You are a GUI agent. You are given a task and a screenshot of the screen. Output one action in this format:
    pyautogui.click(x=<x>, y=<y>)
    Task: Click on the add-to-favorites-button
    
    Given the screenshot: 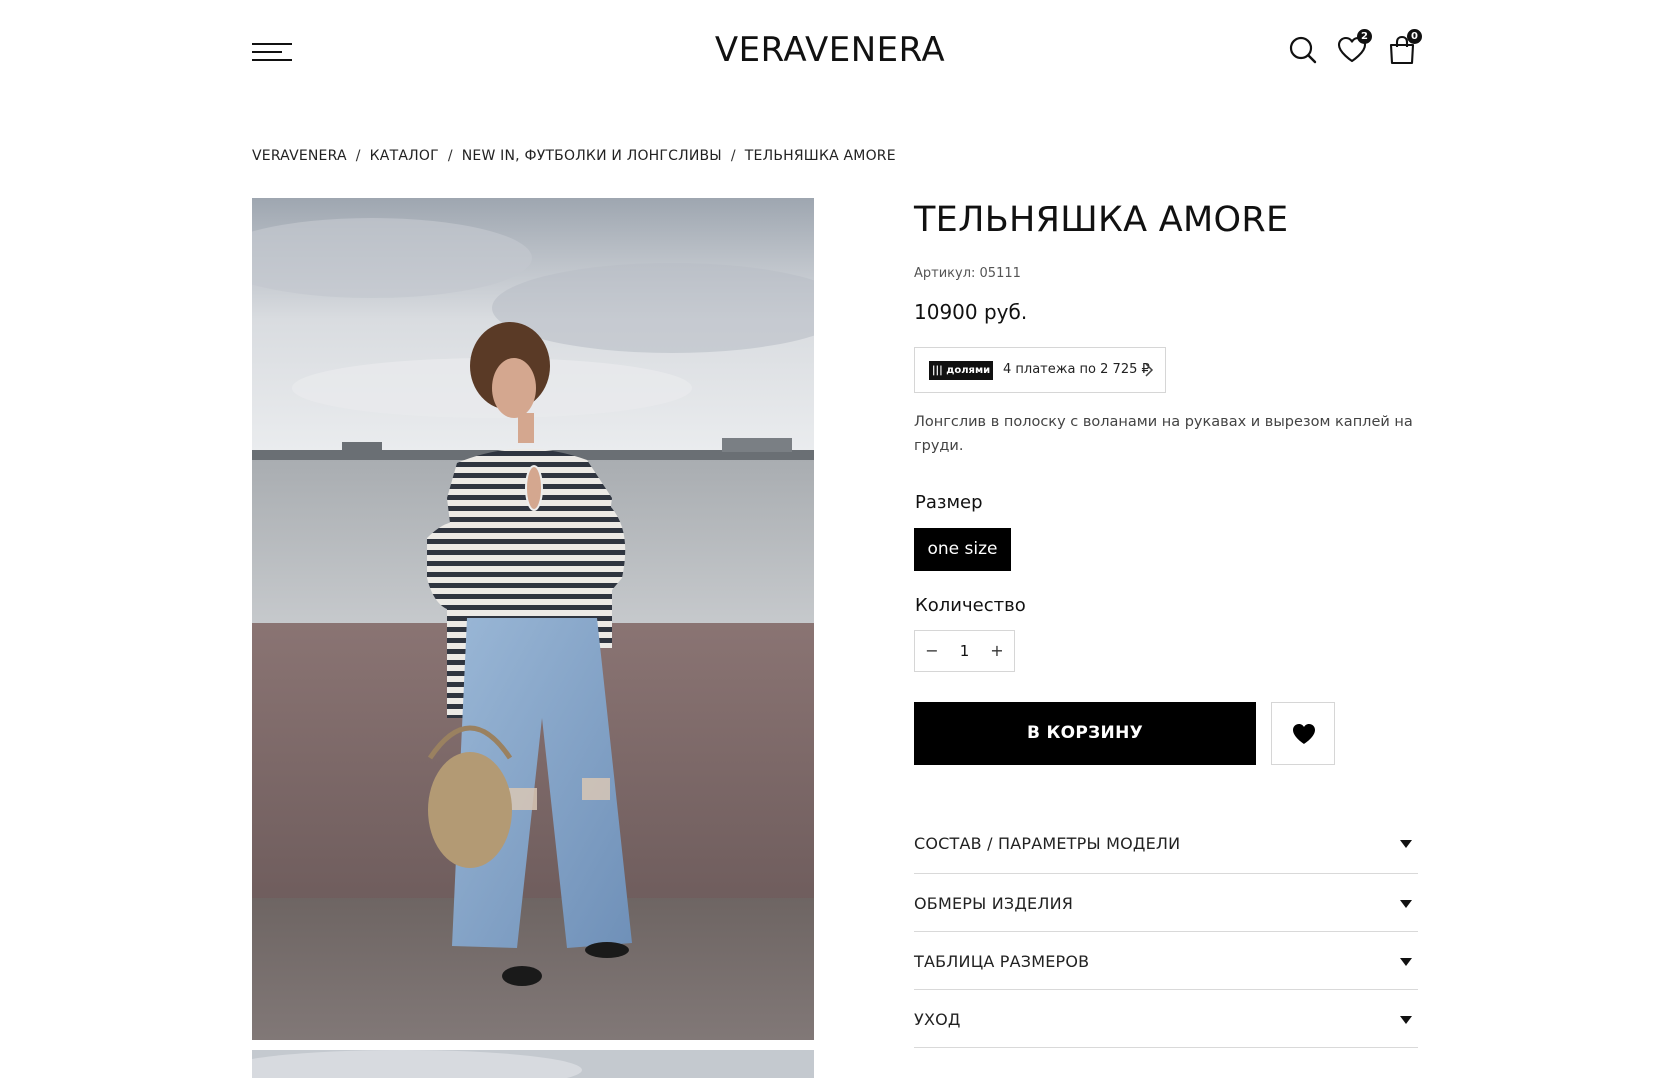 What is the action you would take?
    pyautogui.click(x=1303, y=733)
    